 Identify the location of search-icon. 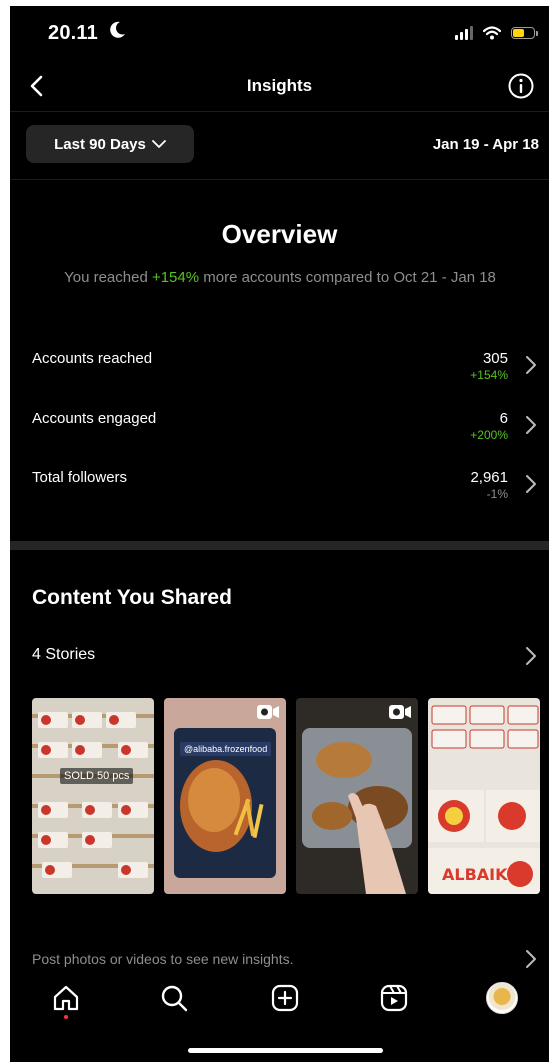
(174, 998).